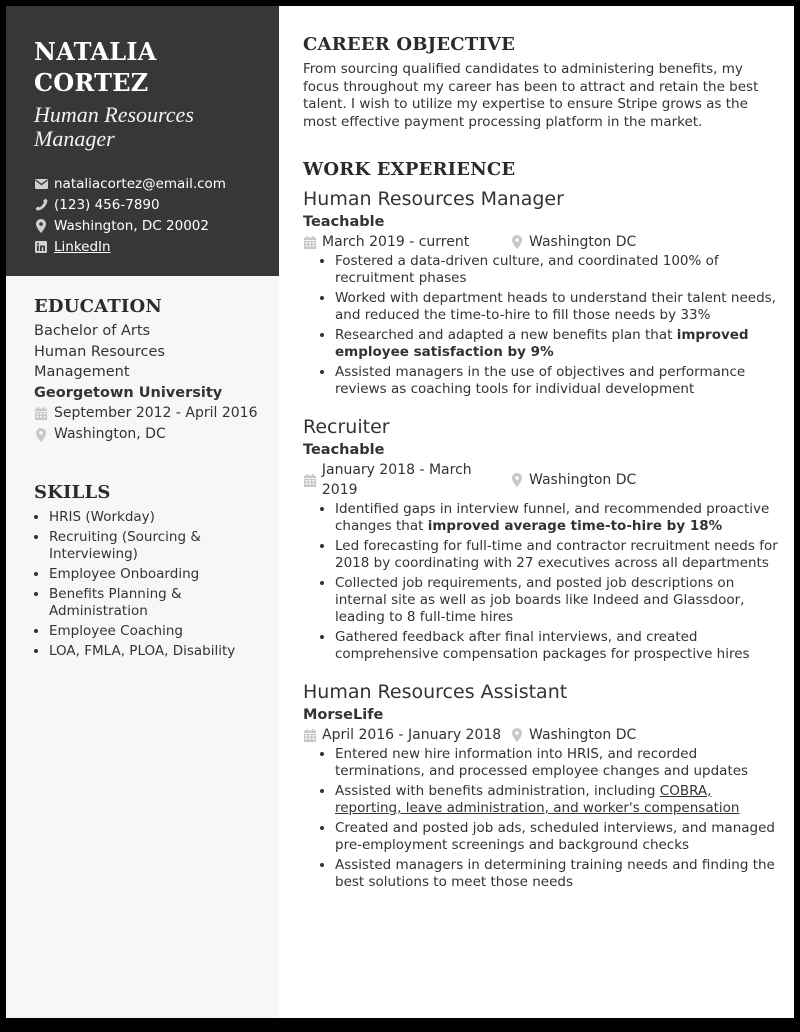 Image resolution: width=800 pixels, height=1032 pixels. Describe the element at coordinates (82, 372) in the screenshot. I see `field-of-study-line2: Management` at that location.